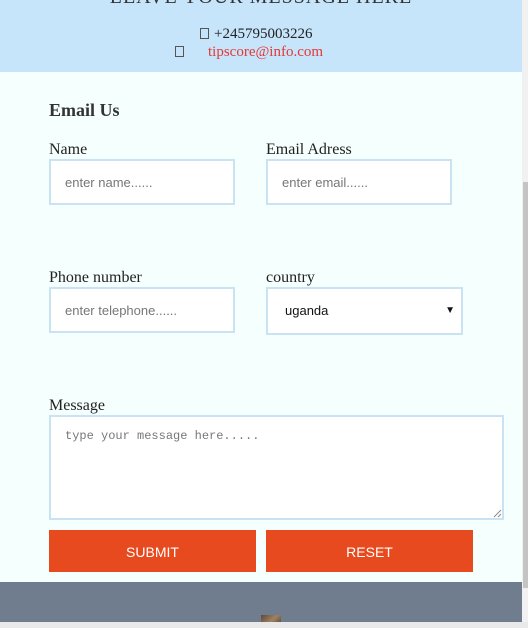  Describe the element at coordinates (450, 310) in the screenshot. I see `dropdown-arrow-icon: ▼` at that location.